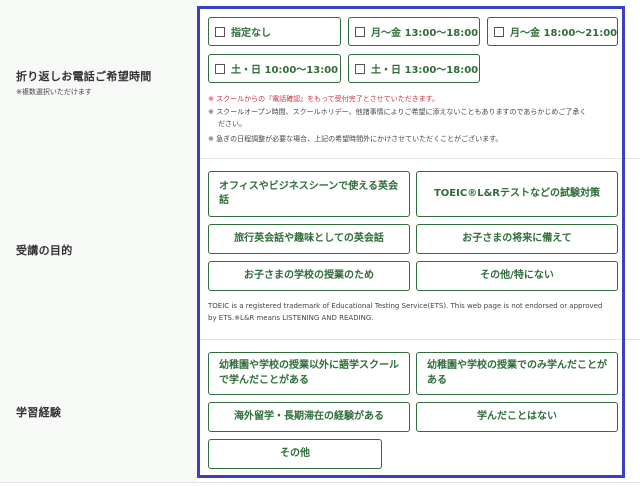  What do you see at coordinates (54, 92) in the screenshot?
I see `callback-time-sublabel: ※複数選択いただけます` at bounding box center [54, 92].